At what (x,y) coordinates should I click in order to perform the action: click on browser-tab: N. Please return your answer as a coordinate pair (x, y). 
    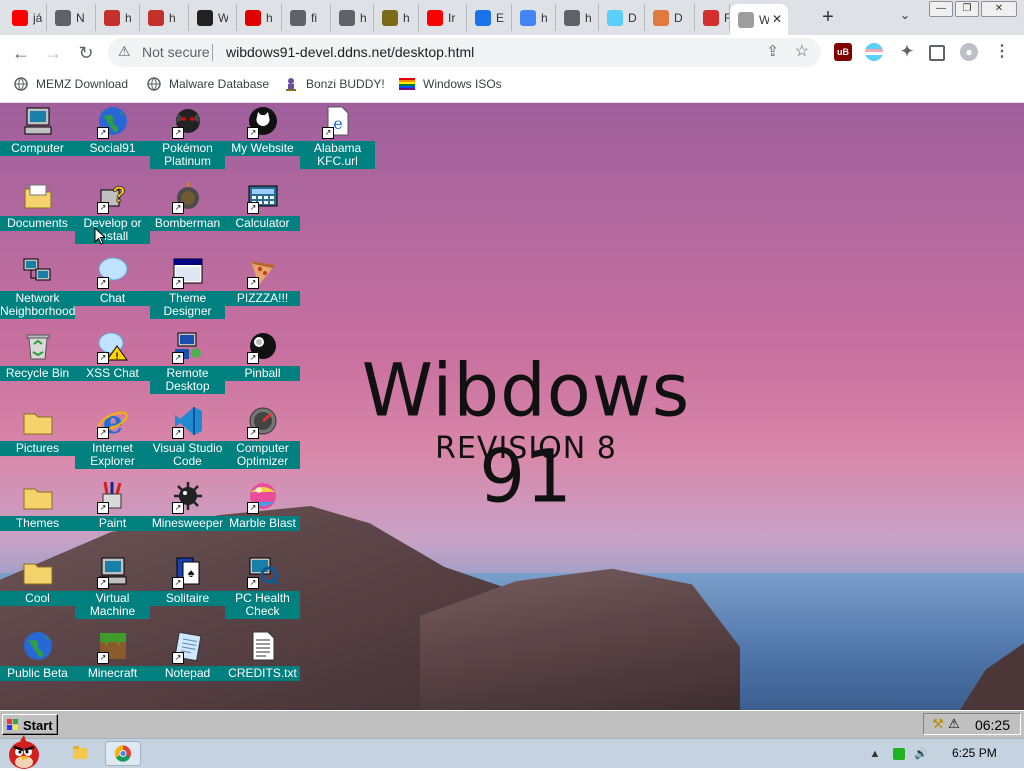
    Looking at the image, I should click on (71, 17).